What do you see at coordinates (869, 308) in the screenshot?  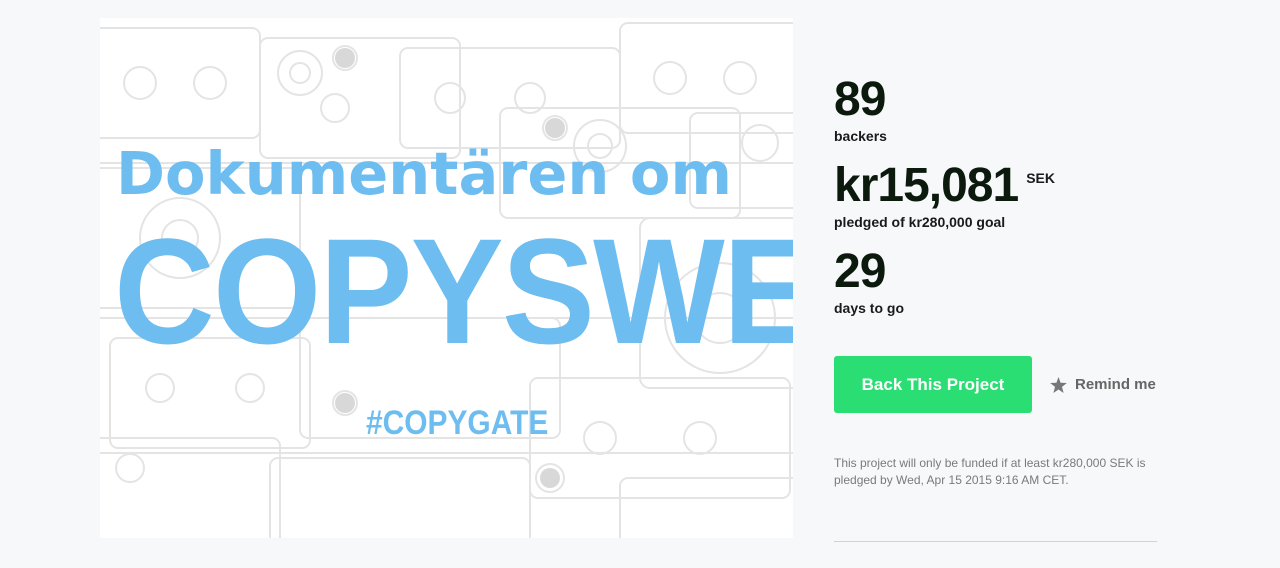 I see `days-label: days to go` at bounding box center [869, 308].